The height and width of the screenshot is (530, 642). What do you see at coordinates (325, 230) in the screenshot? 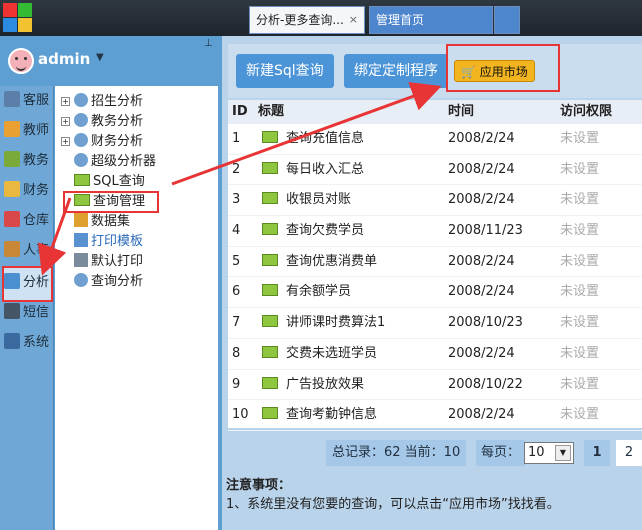
I see `cell-title: 查询欠费学员` at bounding box center [325, 230].